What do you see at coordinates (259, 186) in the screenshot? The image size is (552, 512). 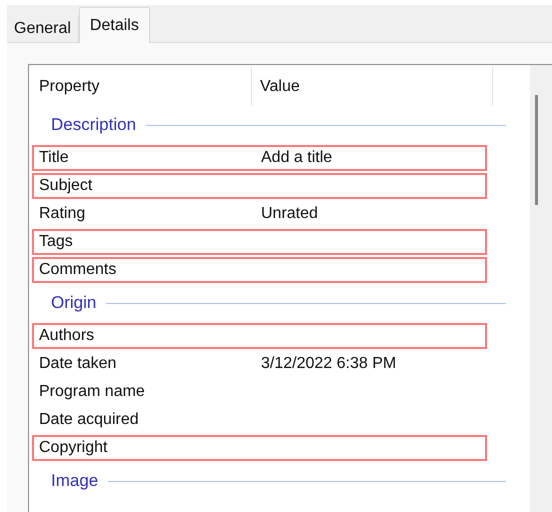 I see `property-row: Subject` at bounding box center [259, 186].